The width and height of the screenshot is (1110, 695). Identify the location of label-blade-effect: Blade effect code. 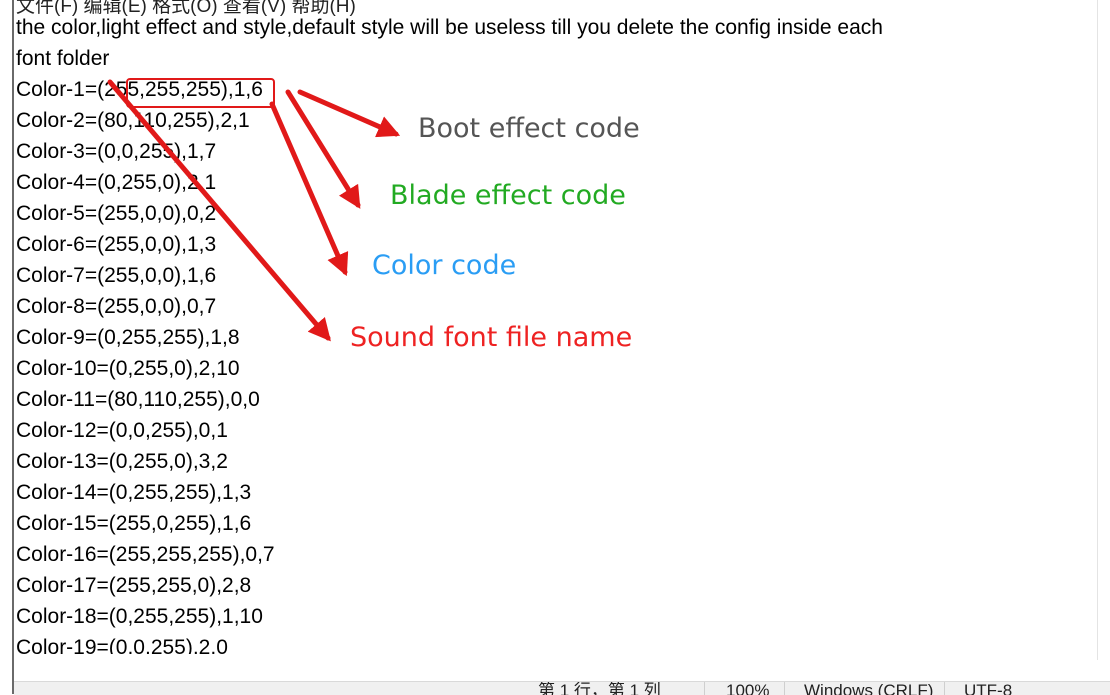
(508, 195).